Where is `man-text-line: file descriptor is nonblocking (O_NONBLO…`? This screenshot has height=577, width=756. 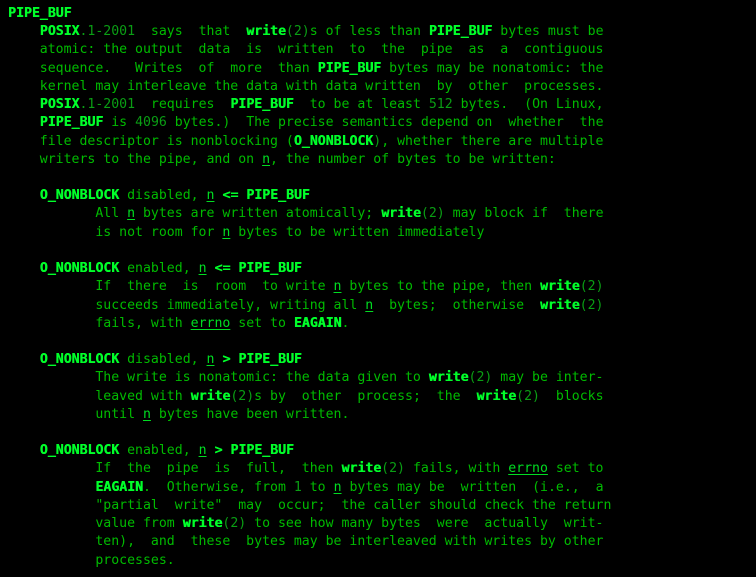 man-text-line: file descriptor is nonblocking (O_NONBLO… is located at coordinates (306, 141).